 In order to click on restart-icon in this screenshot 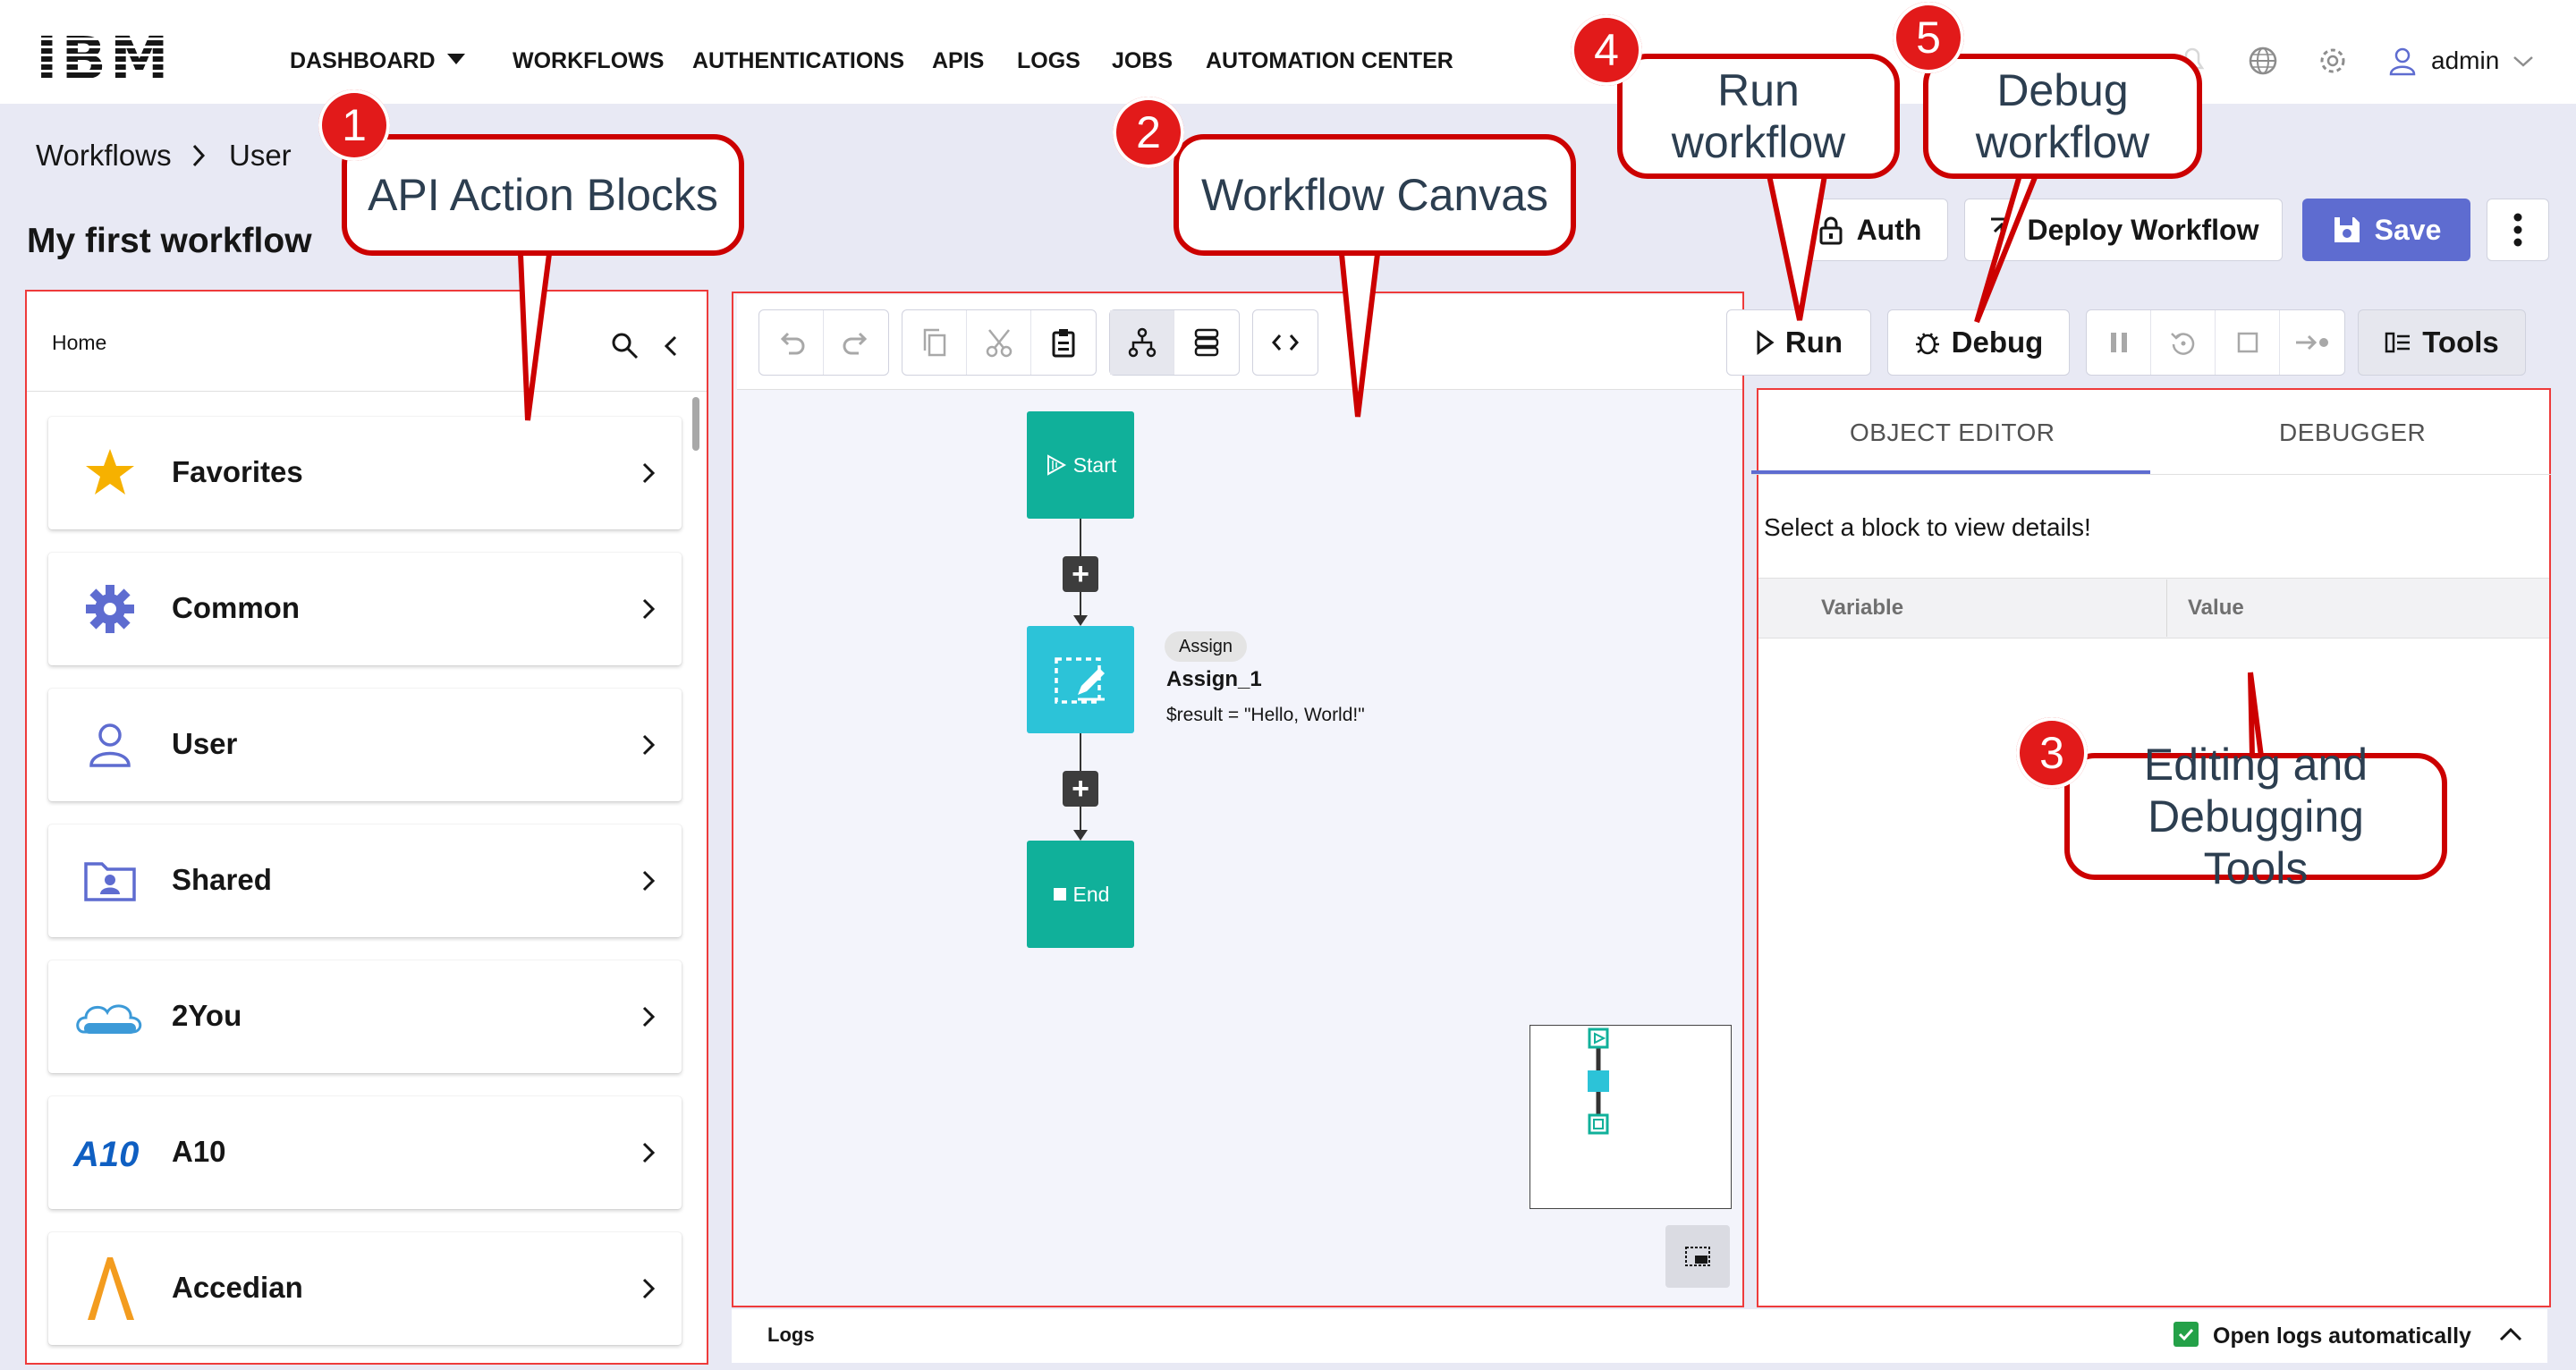, I will do `click(2182, 344)`.